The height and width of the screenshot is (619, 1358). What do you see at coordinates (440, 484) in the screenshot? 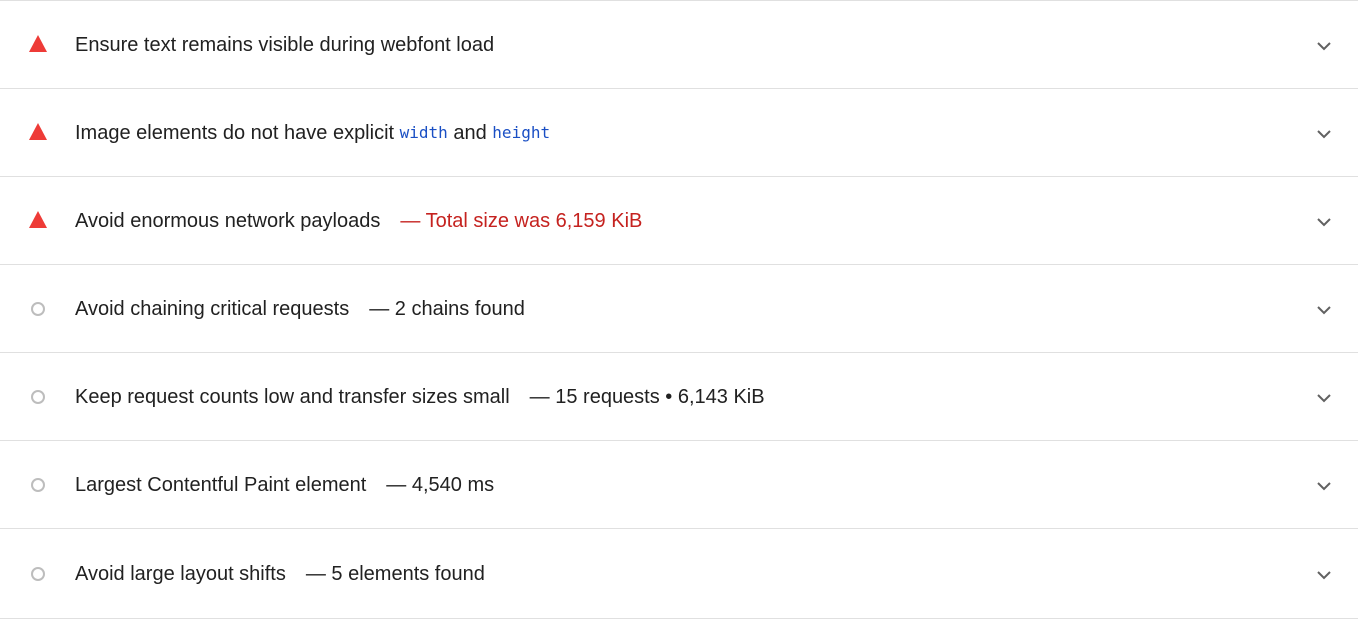
I see `audit-display-value: — 4,540 ms` at bounding box center [440, 484].